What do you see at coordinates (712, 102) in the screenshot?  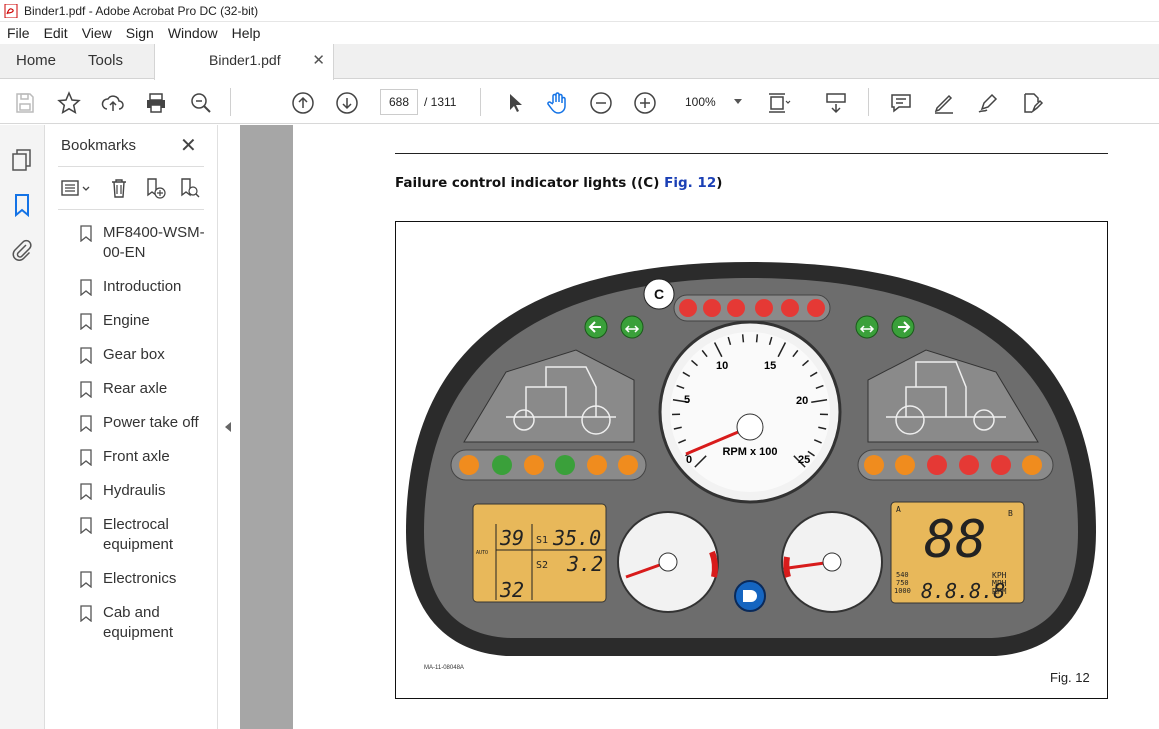 I see `zoom-level-select: 100%` at bounding box center [712, 102].